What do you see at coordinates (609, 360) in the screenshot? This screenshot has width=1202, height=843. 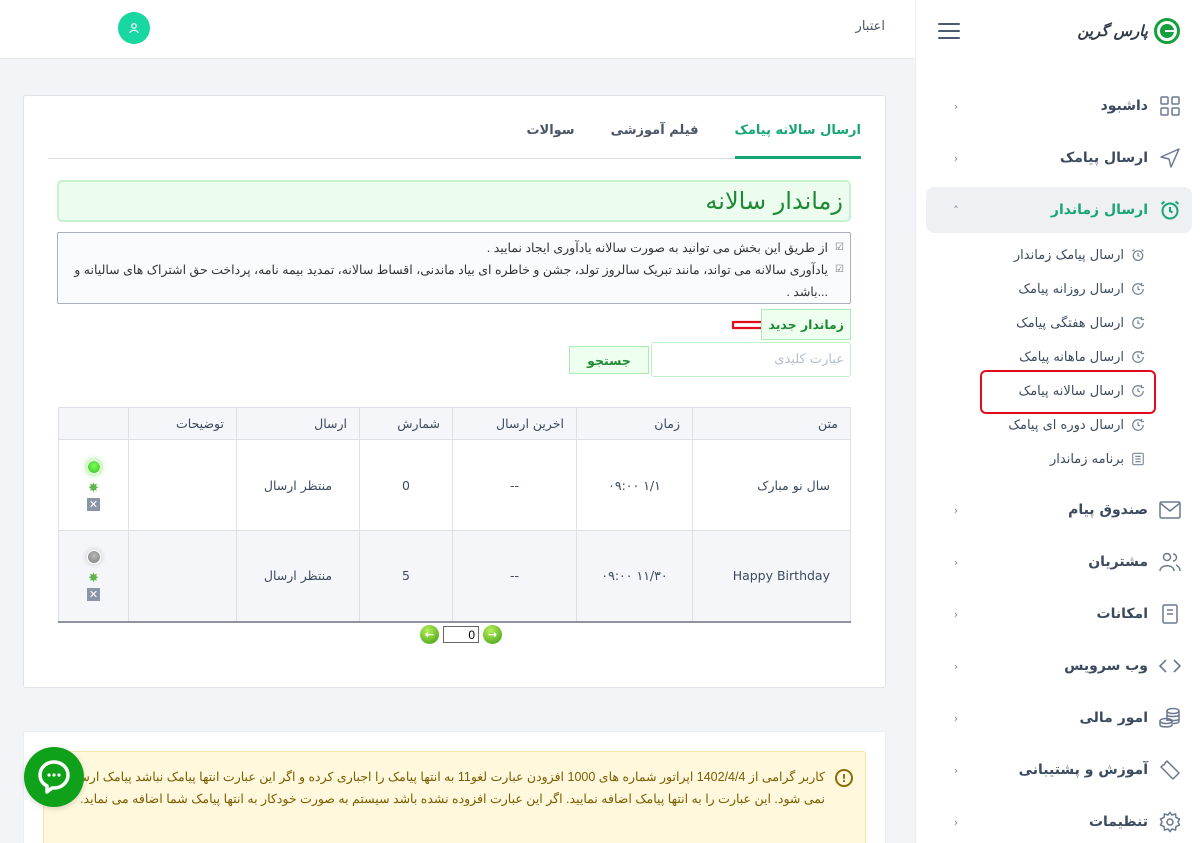 I see `search-button: جستجو` at bounding box center [609, 360].